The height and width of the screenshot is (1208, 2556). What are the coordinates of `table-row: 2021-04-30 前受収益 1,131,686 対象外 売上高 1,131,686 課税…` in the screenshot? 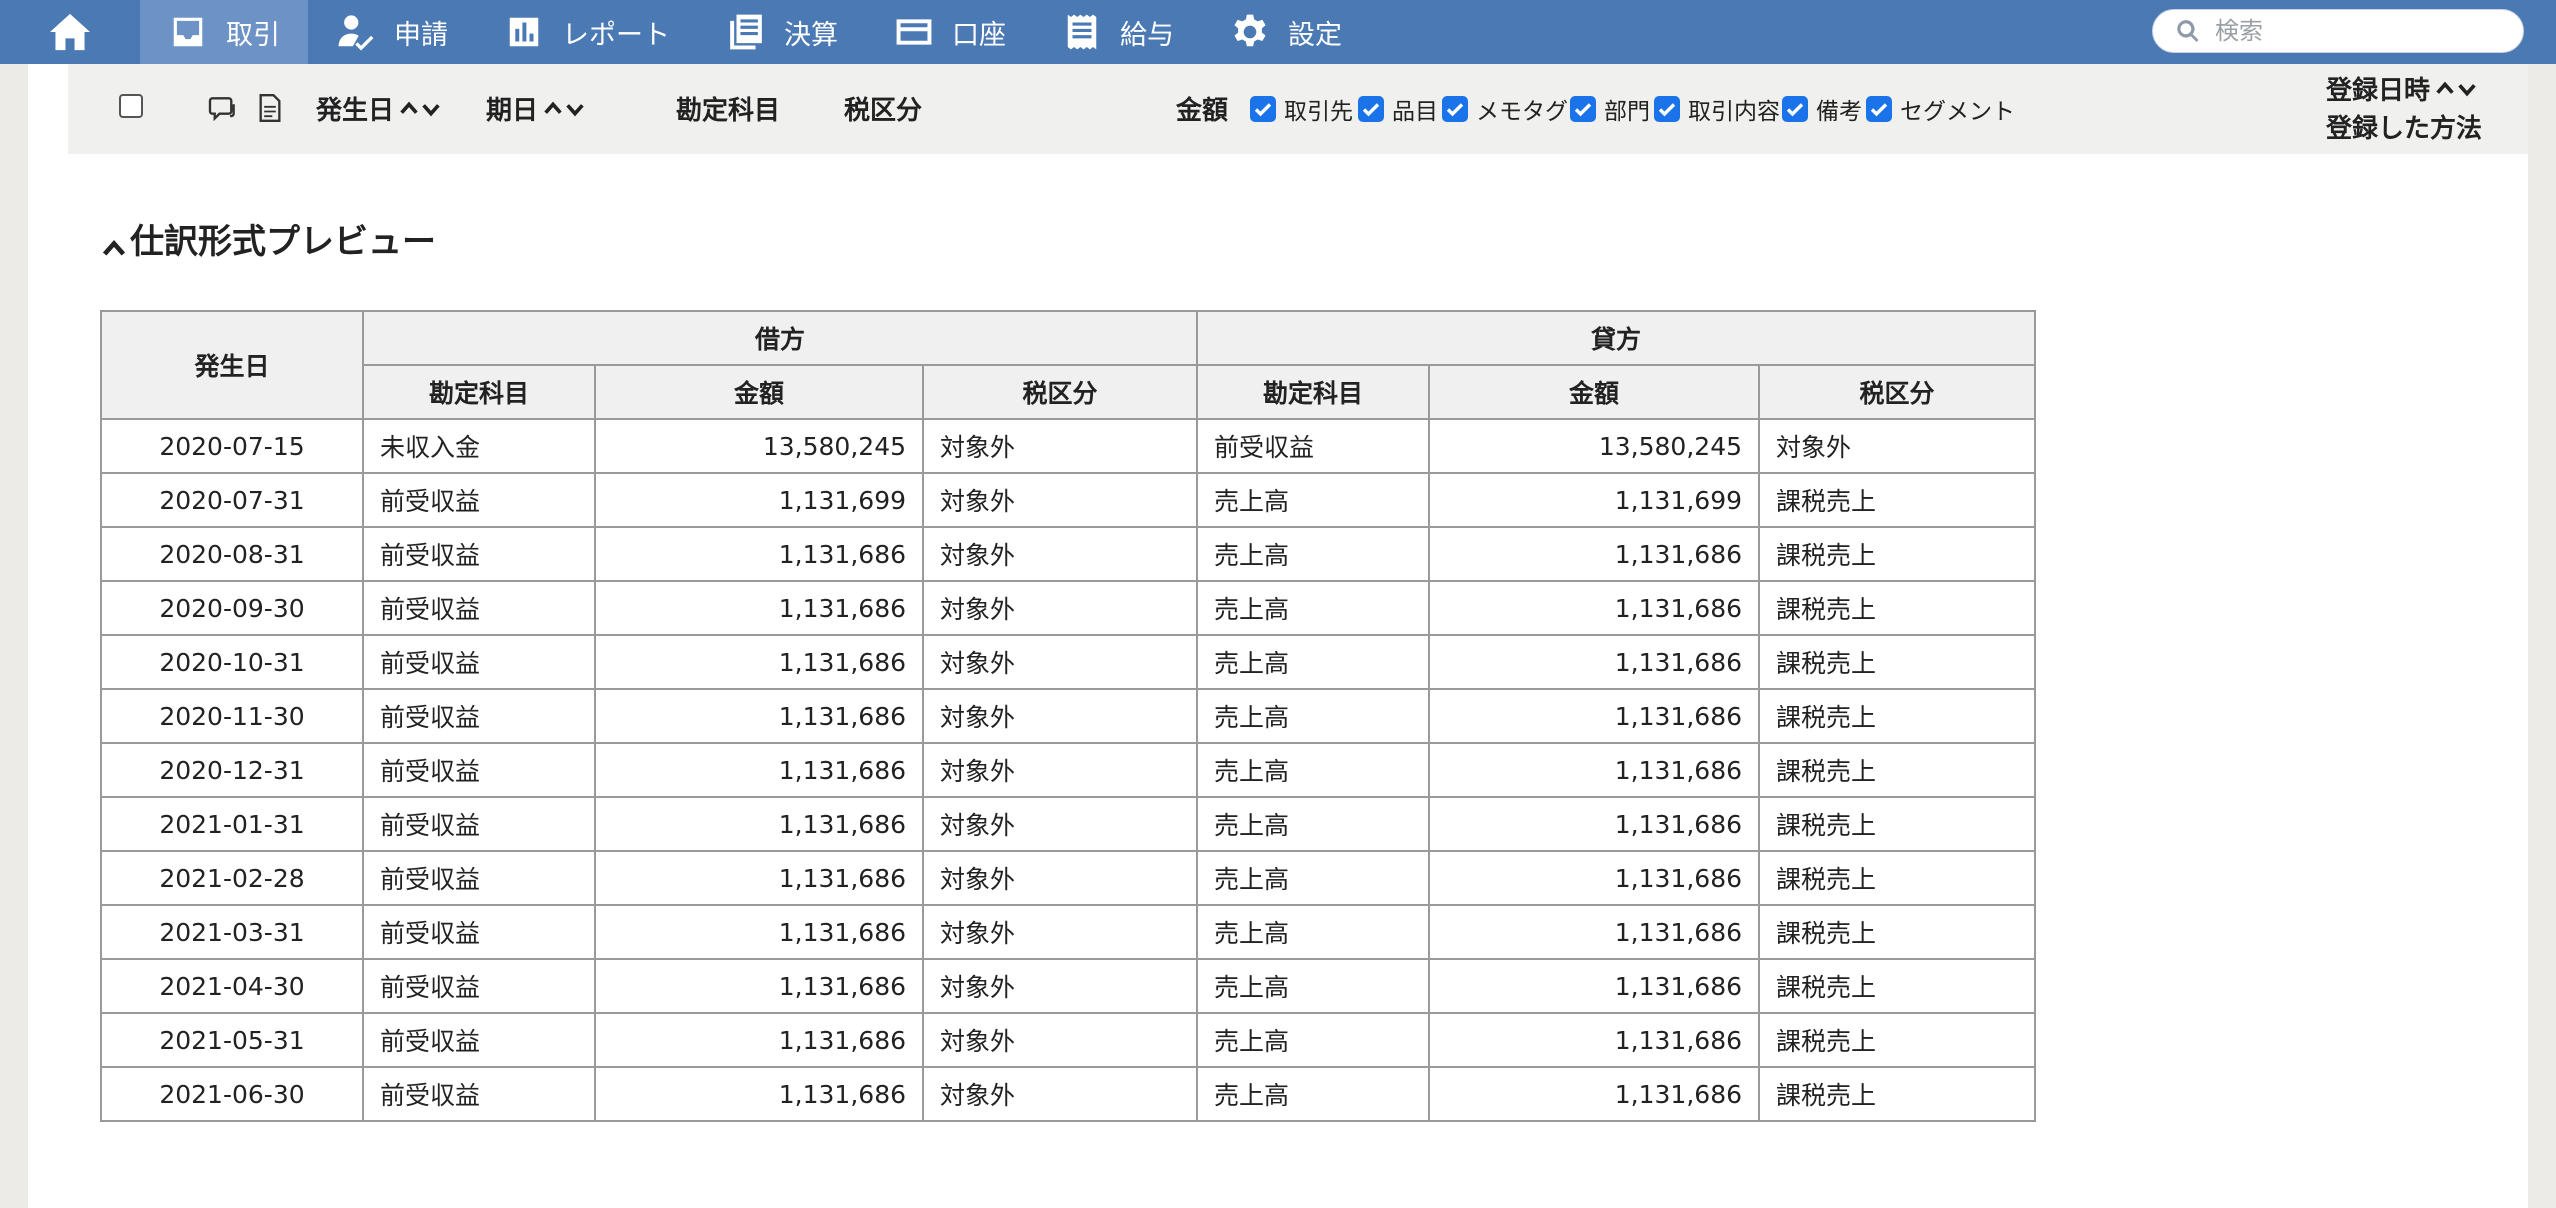 It's located at (1068, 986).